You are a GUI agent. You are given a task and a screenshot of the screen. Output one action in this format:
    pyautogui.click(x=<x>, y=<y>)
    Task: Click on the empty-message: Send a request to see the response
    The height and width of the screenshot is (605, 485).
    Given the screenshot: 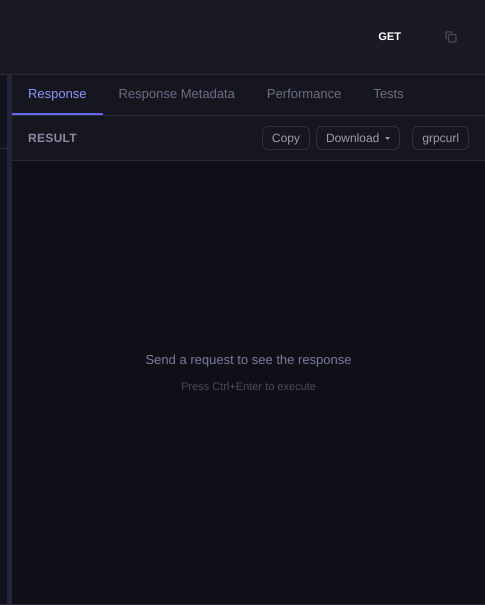 What is the action you would take?
    pyautogui.click(x=249, y=359)
    